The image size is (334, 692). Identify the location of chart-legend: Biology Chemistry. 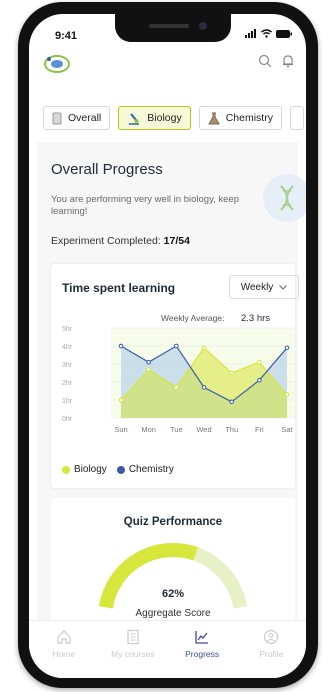
(118, 469).